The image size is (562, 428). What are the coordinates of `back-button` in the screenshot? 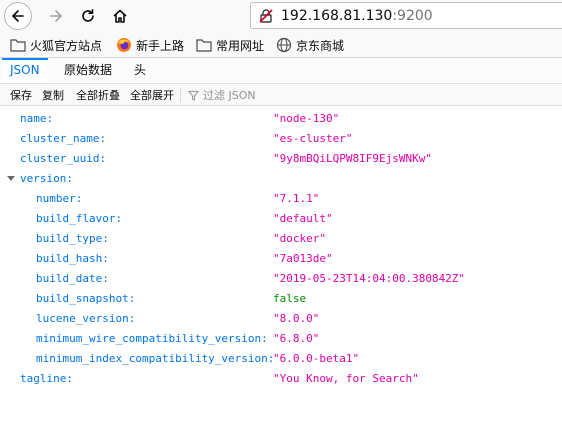 It's located at (18, 16).